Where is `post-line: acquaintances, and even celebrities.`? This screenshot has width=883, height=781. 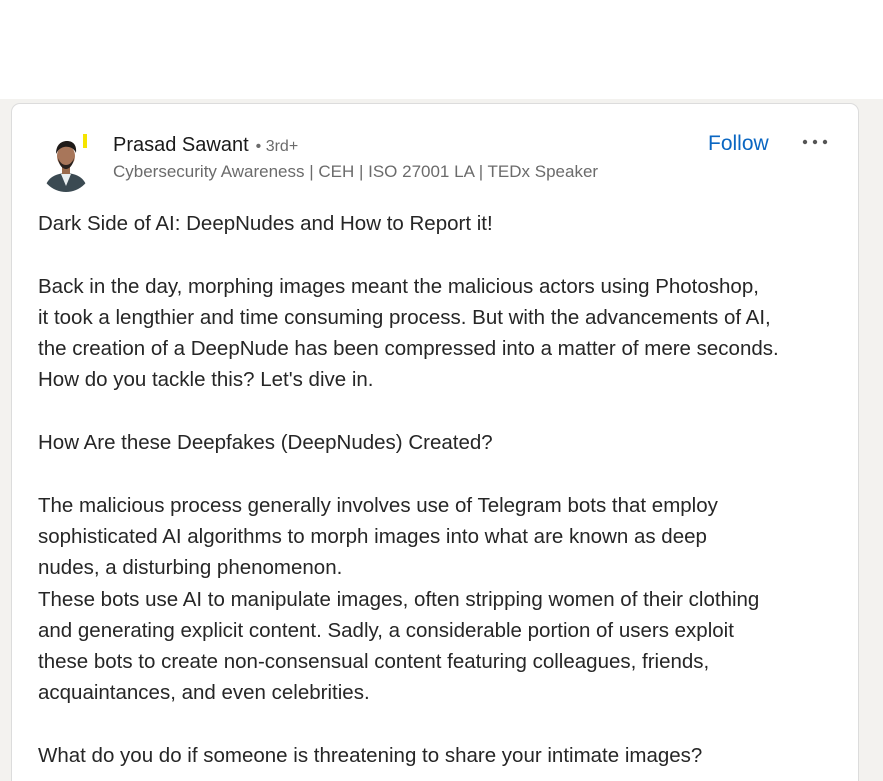
post-line: acquaintances, and even celebrities. is located at coordinates (204, 693).